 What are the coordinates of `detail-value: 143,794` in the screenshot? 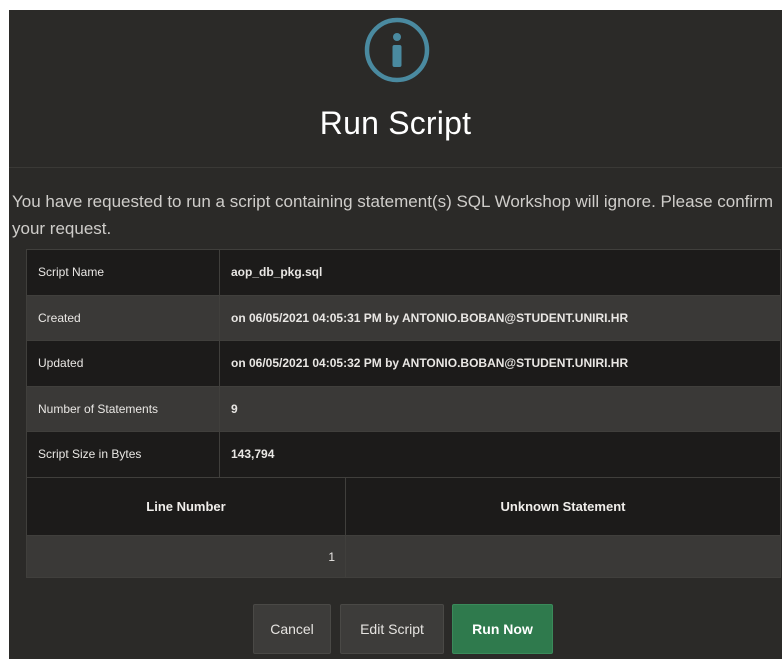 It's located at (500, 454).